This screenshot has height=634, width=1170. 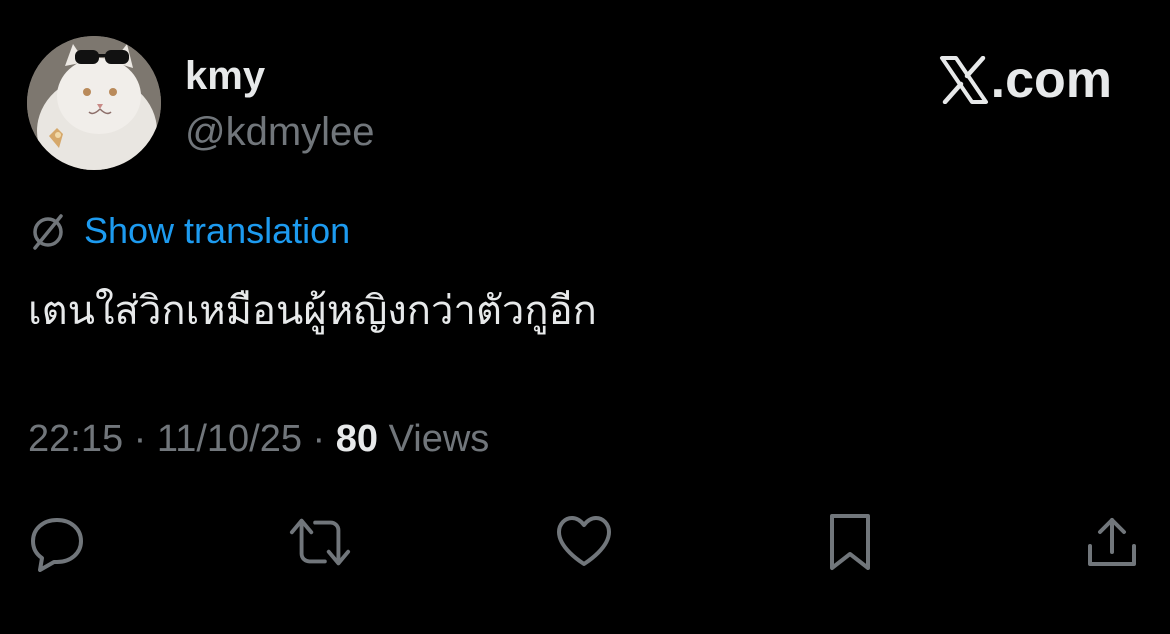 What do you see at coordinates (312, 311) in the screenshot?
I see `tweet-text: เตนใส่วิกเหมือนผู้หญิงกว่าตัวกูอีก` at bounding box center [312, 311].